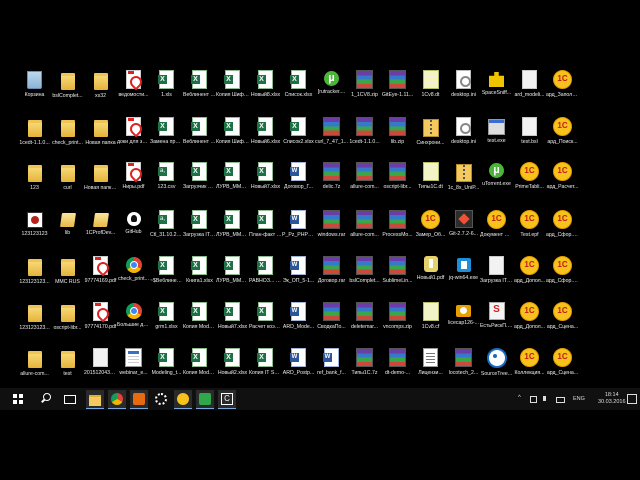 The image size is (640, 480). What do you see at coordinates (95, 399) in the screenshot?
I see `taskbar-app-file-explorer` at bounding box center [95, 399].